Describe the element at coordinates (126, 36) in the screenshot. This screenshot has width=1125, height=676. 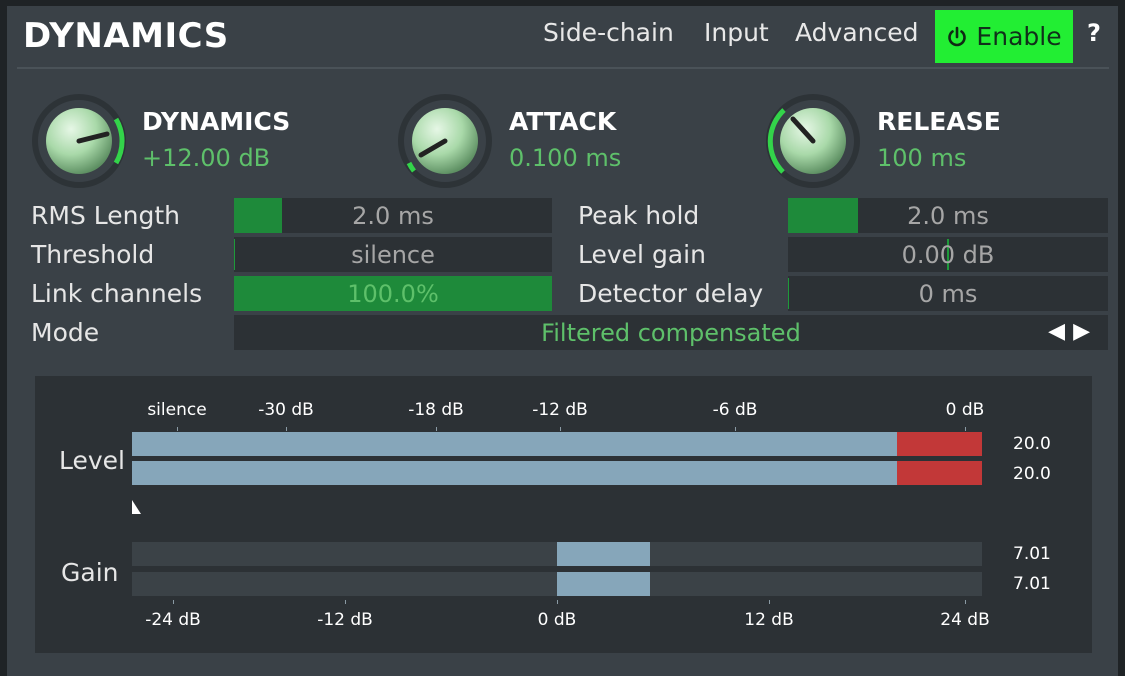
I see `panel-title: DYNAMICS` at that location.